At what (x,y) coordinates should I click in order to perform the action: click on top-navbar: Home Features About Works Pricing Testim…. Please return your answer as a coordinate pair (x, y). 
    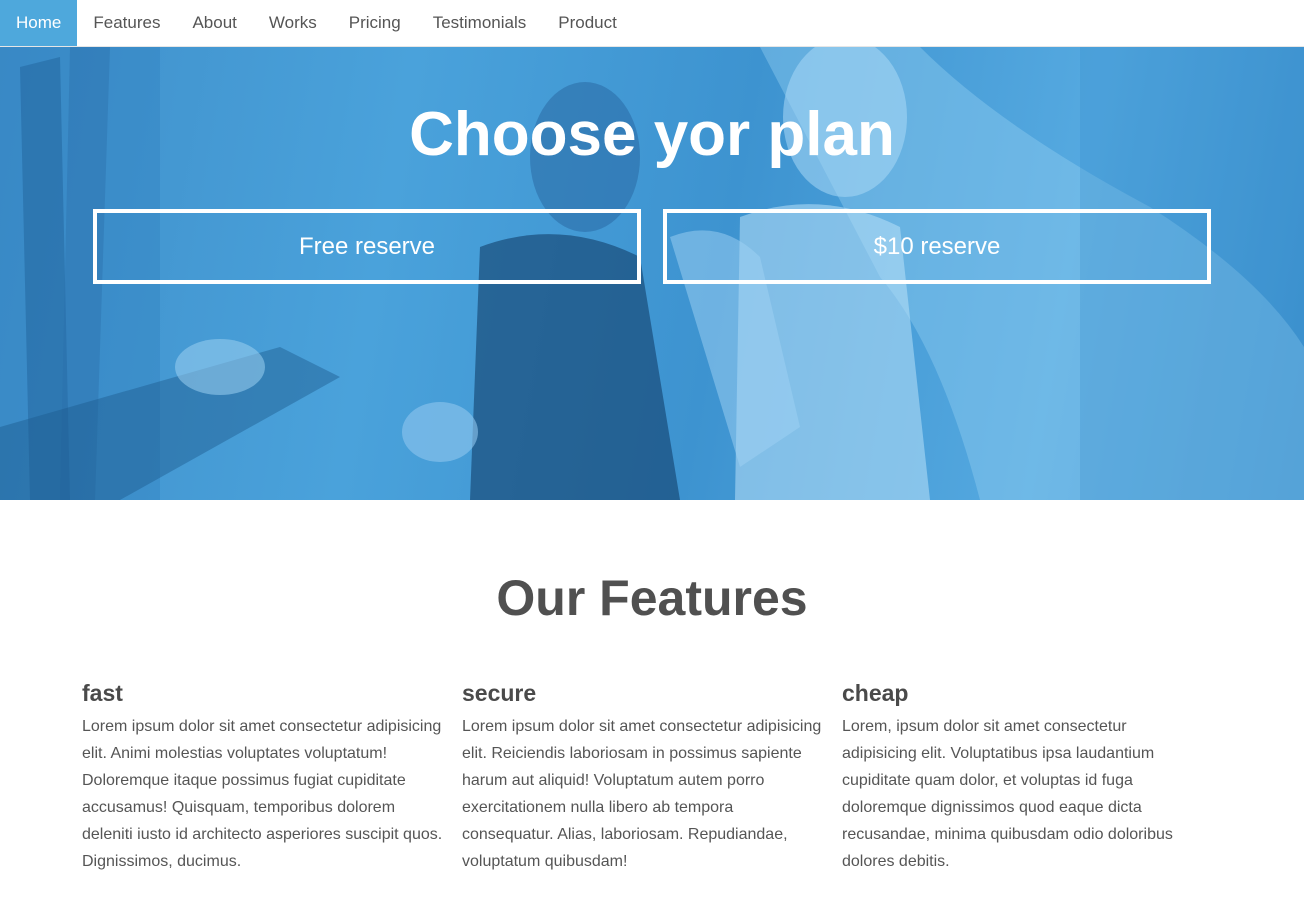
    Looking at the image, I should click on (652, 23).